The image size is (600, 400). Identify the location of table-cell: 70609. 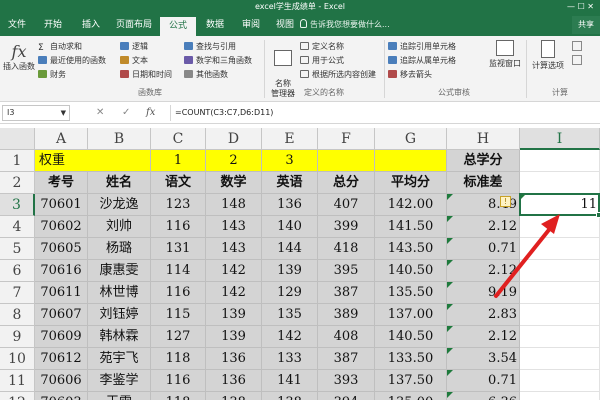
(61, 337).